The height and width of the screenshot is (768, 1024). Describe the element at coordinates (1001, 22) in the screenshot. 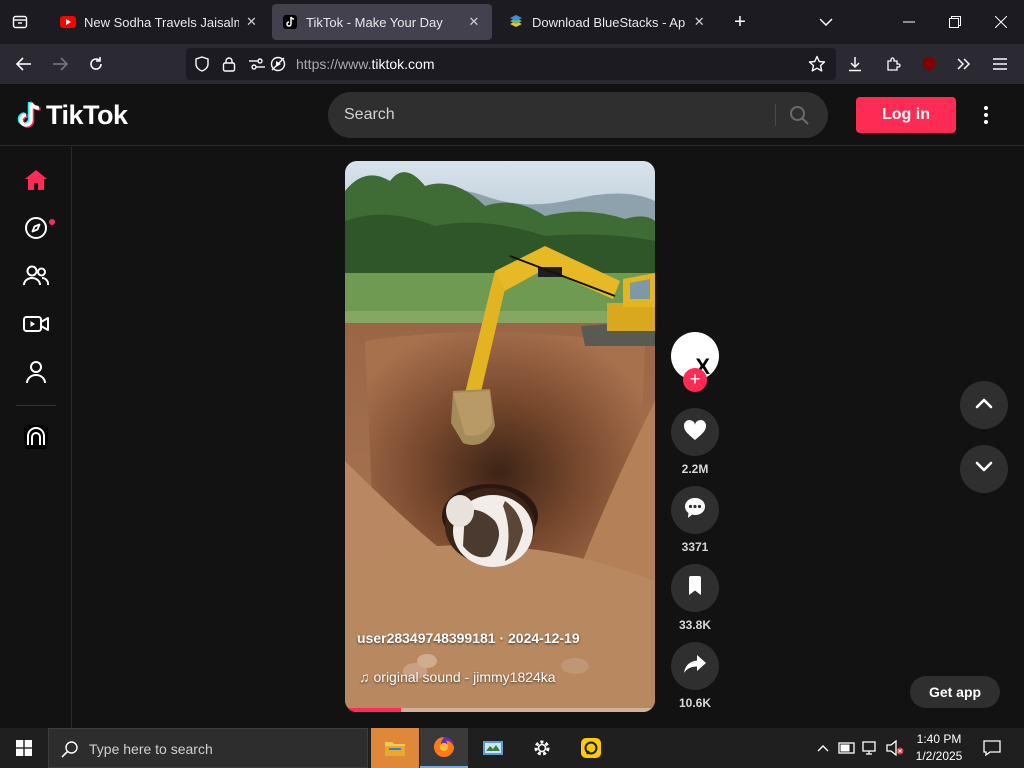

I see `close-window-icon` at that location.